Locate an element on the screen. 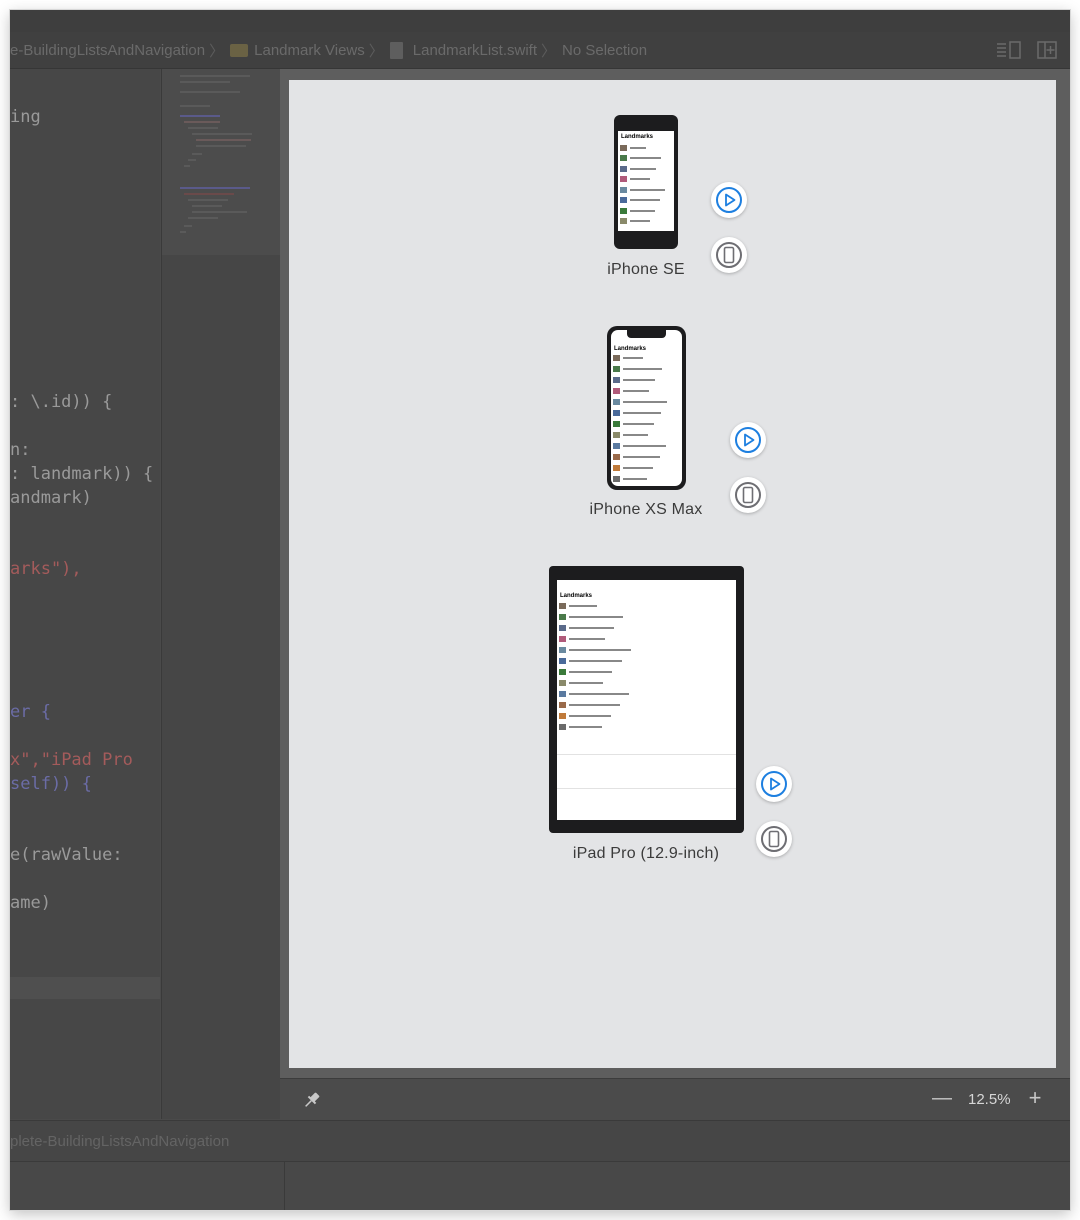 Image resolution: width=1080 pixels, height=1220 pixels. zoom-in-button: + is located at coordinates (1035, 1098).